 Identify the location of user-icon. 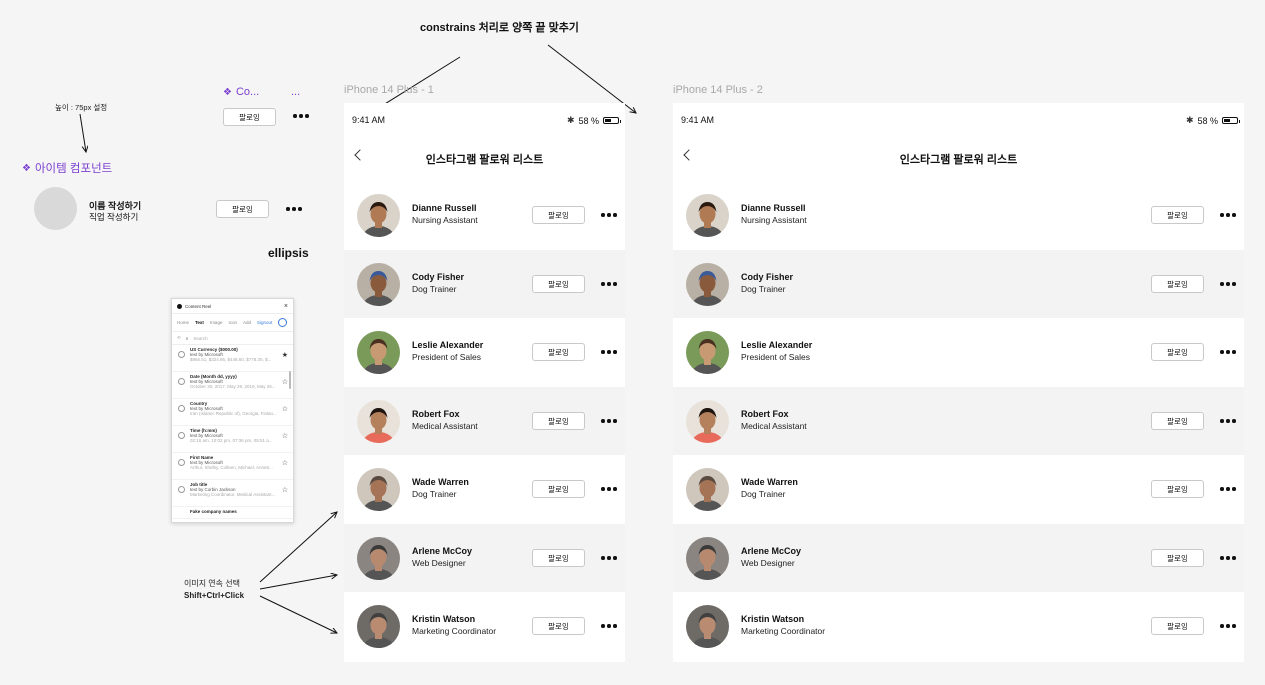
(283, 322).